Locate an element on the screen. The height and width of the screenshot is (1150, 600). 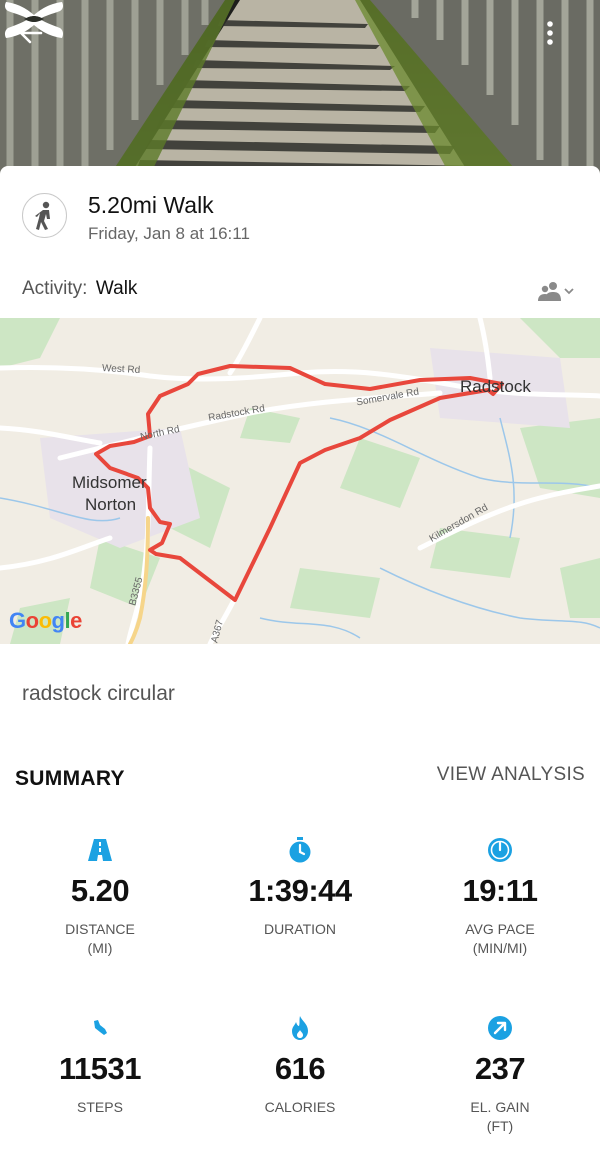
stat-distance: 5.20 DISTANCE (MI) is located at coordinates (100, 897).